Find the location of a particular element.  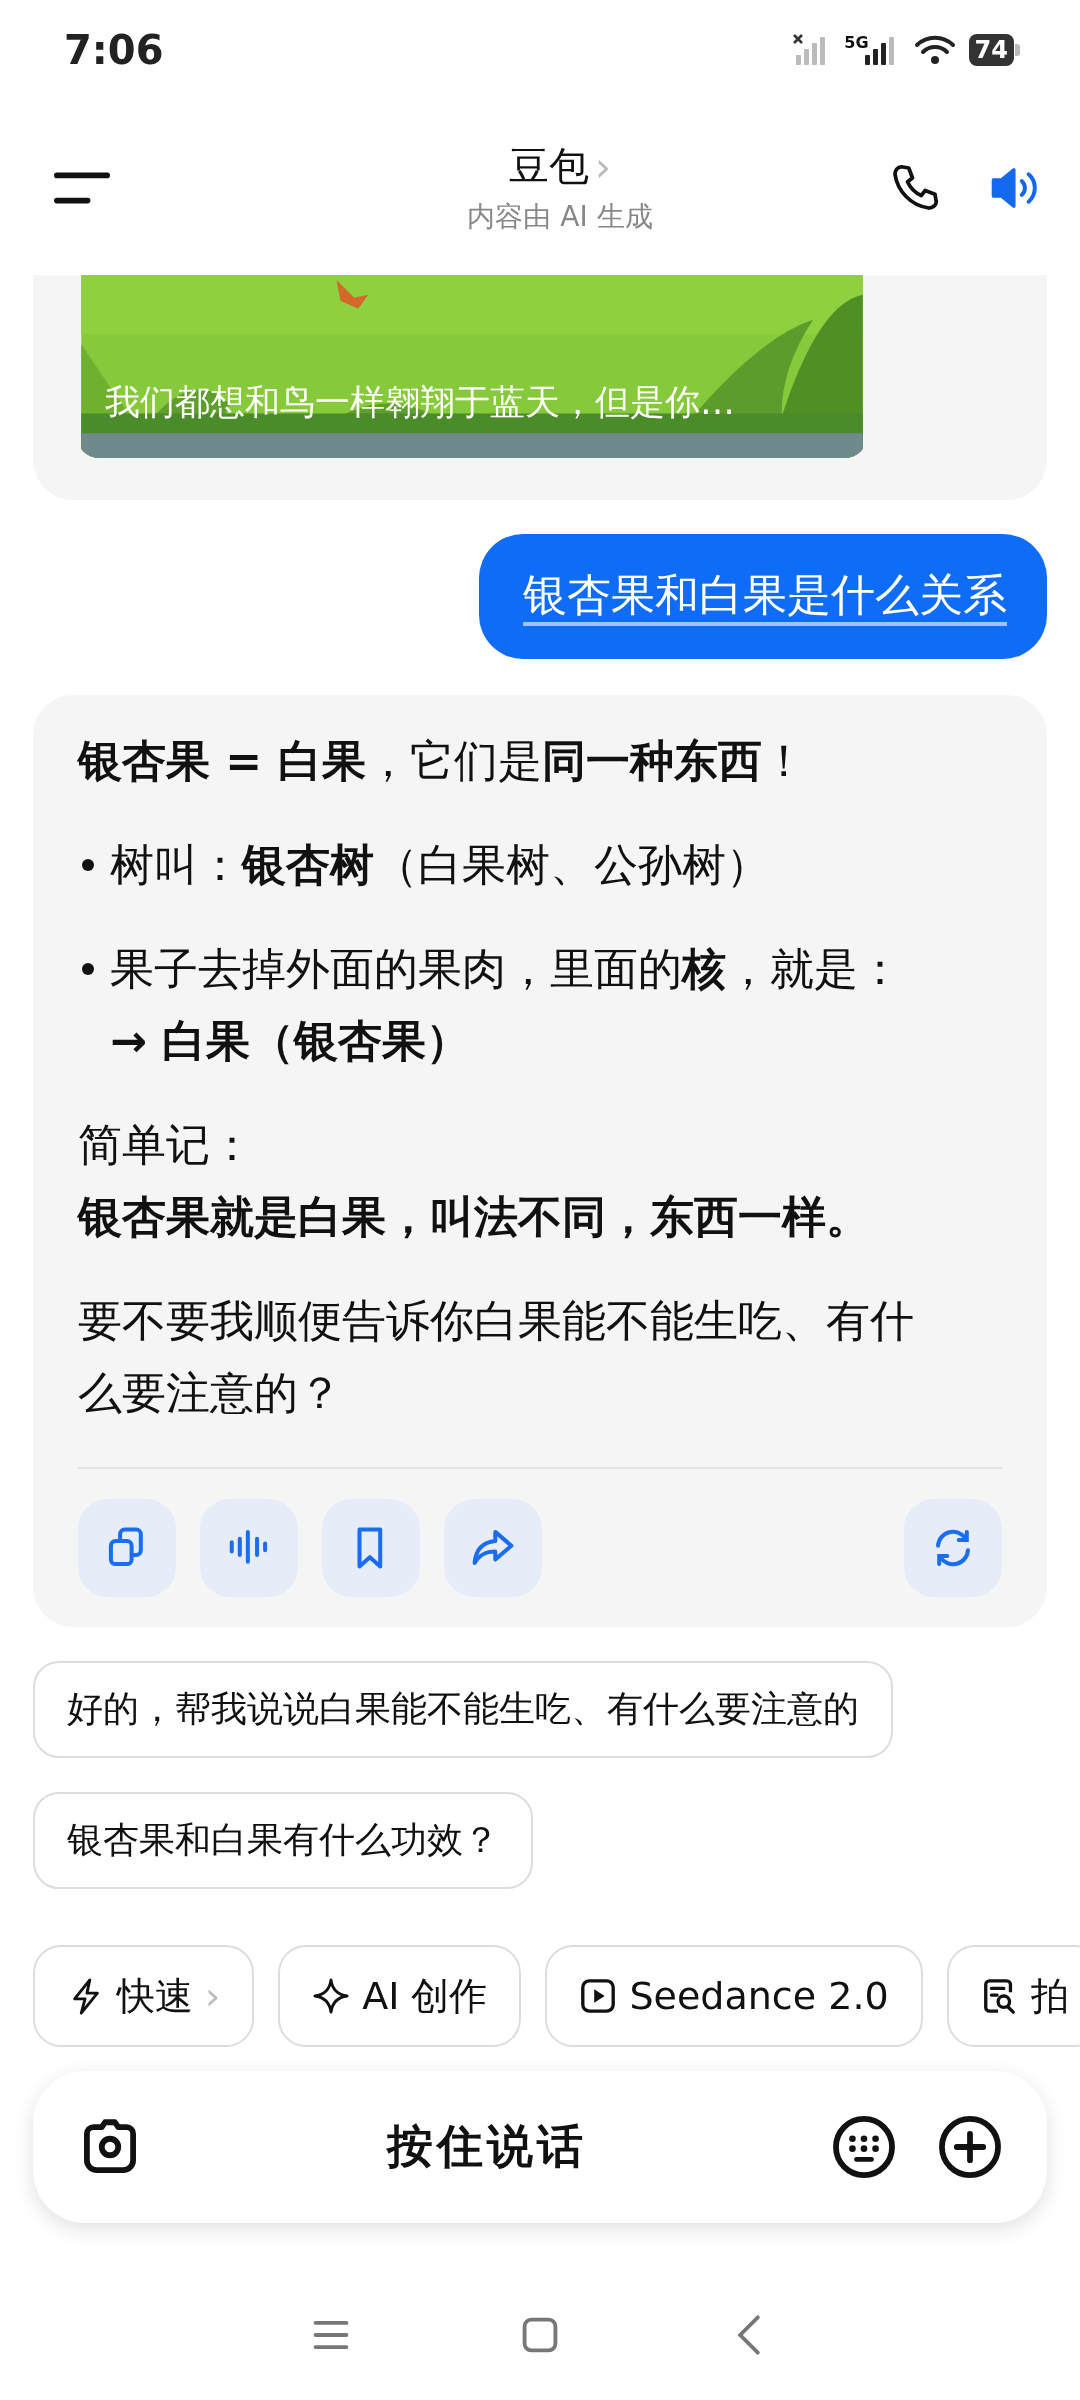

battery-tip is located at coordinates (1017, 50).